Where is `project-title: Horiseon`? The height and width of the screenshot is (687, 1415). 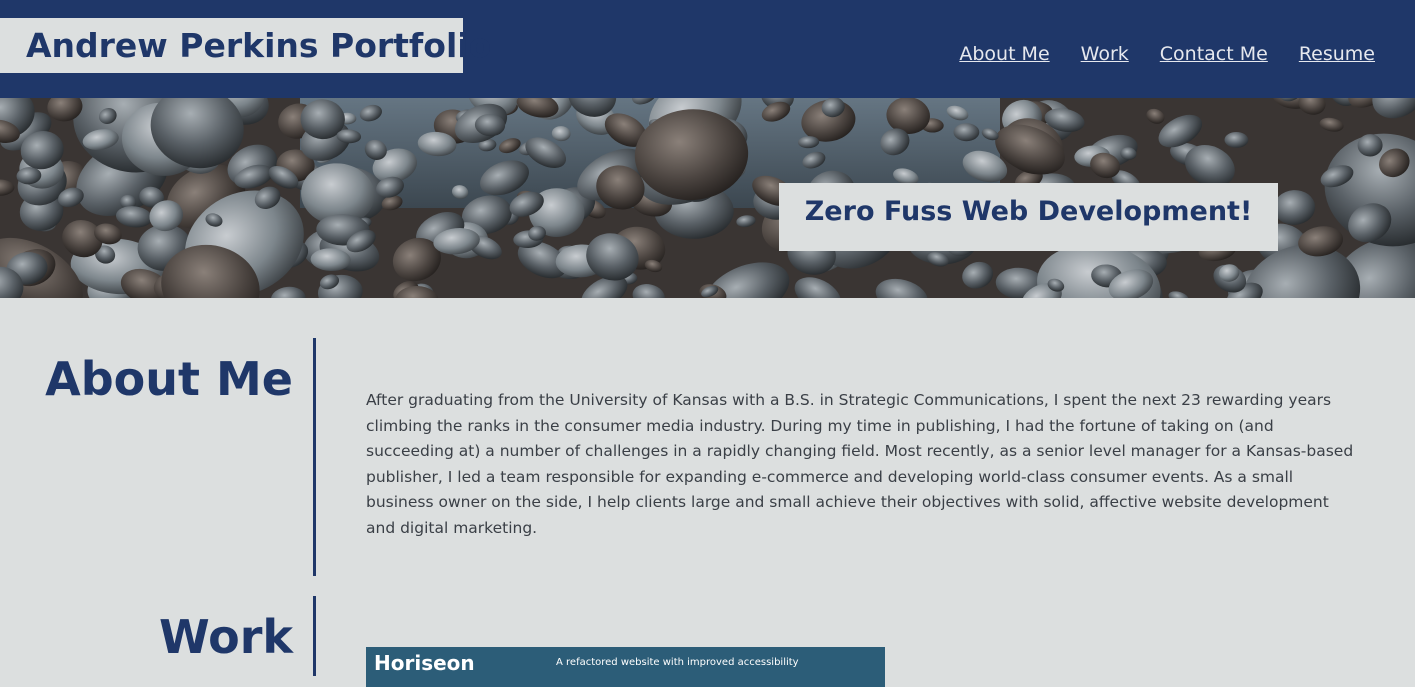 project-title: Horiseon is located at coordinates (424, 663).